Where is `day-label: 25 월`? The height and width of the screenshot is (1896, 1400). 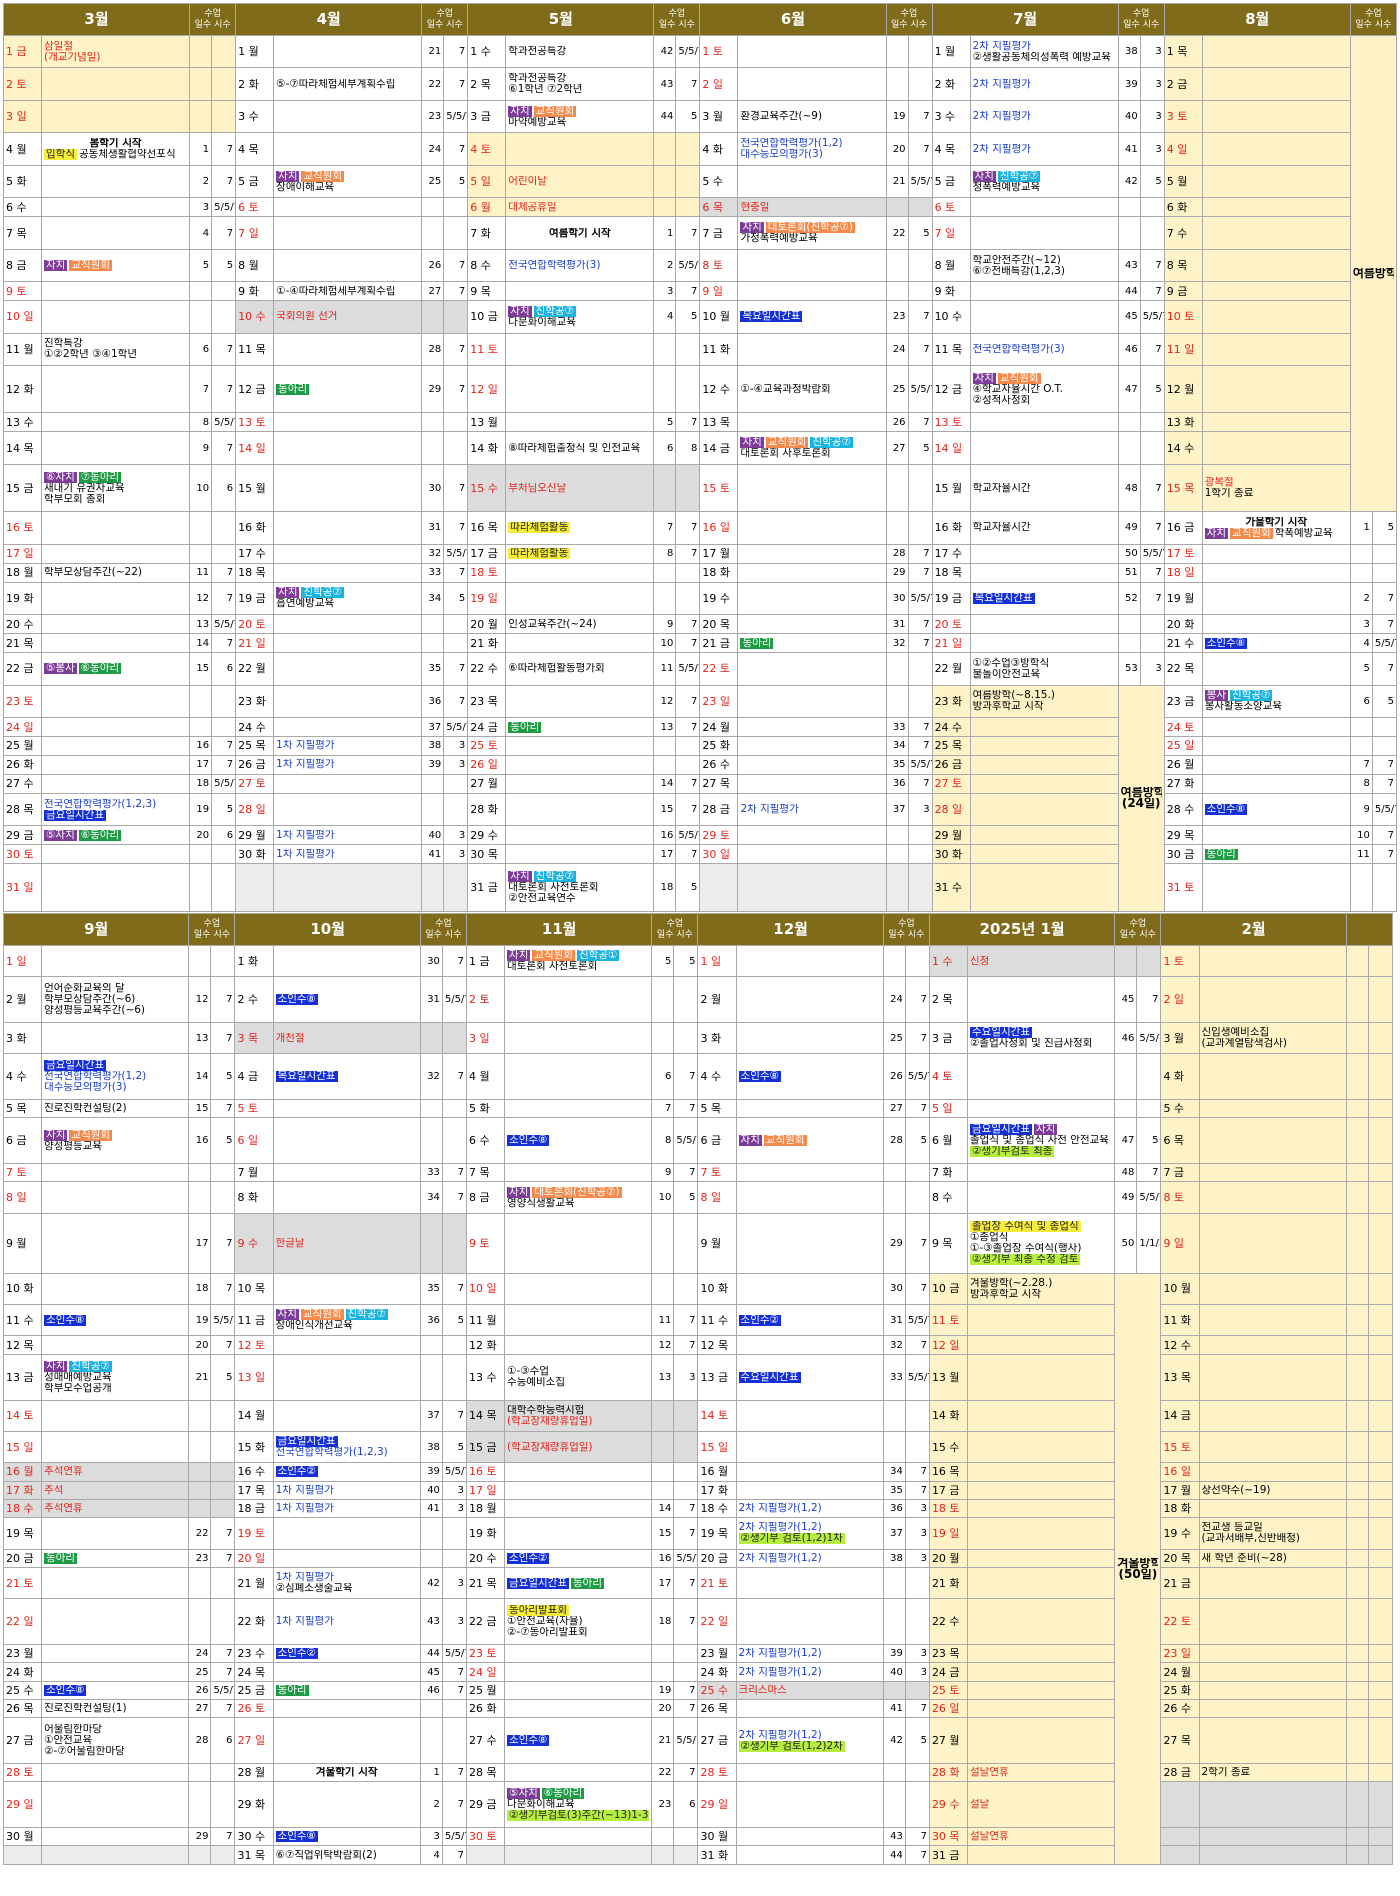 day-label: 25 월 is located at coordinates (485, 1690).